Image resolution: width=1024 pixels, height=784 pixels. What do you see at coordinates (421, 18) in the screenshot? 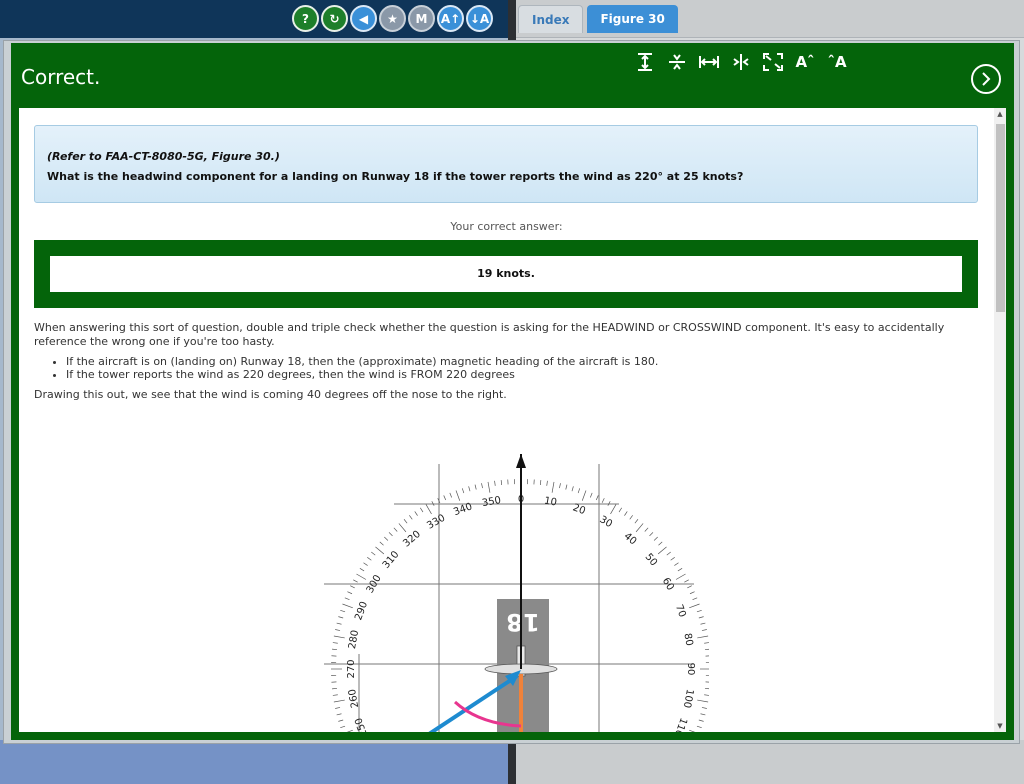
I see `mark-button: M` at bounding box center [421, 18].